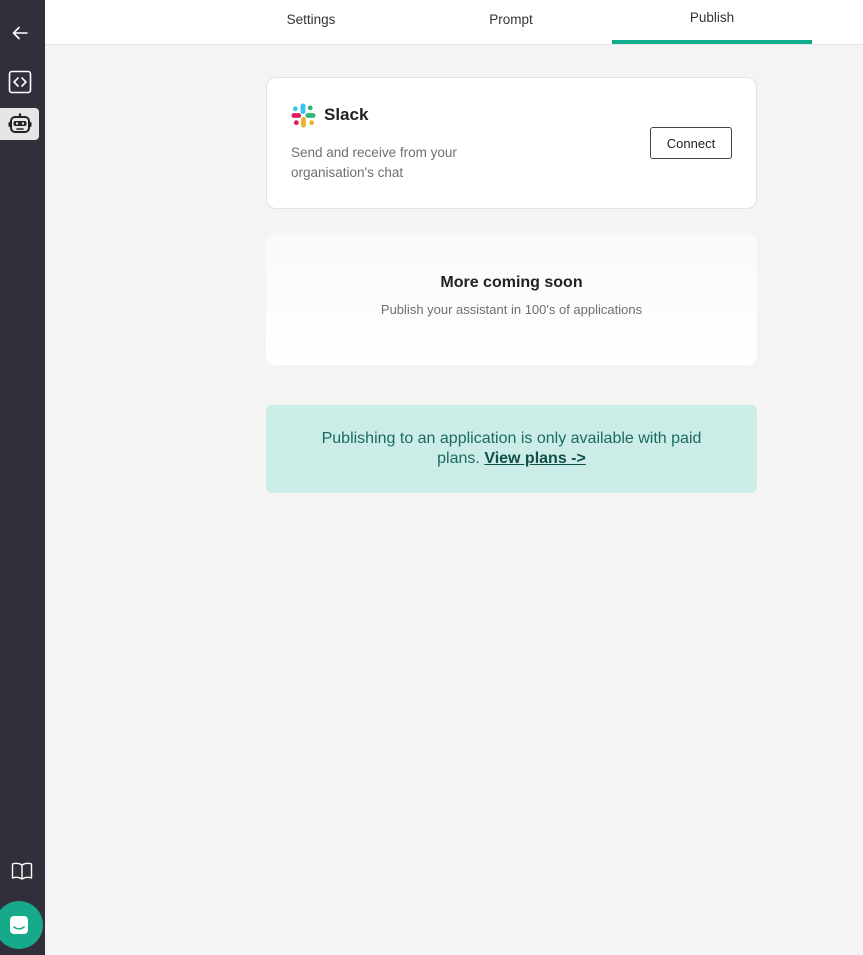 Image resolution: width=863 pixels, height=955 pixels. I want to click on view-plans-link: View plans ->, so click(535, 458).